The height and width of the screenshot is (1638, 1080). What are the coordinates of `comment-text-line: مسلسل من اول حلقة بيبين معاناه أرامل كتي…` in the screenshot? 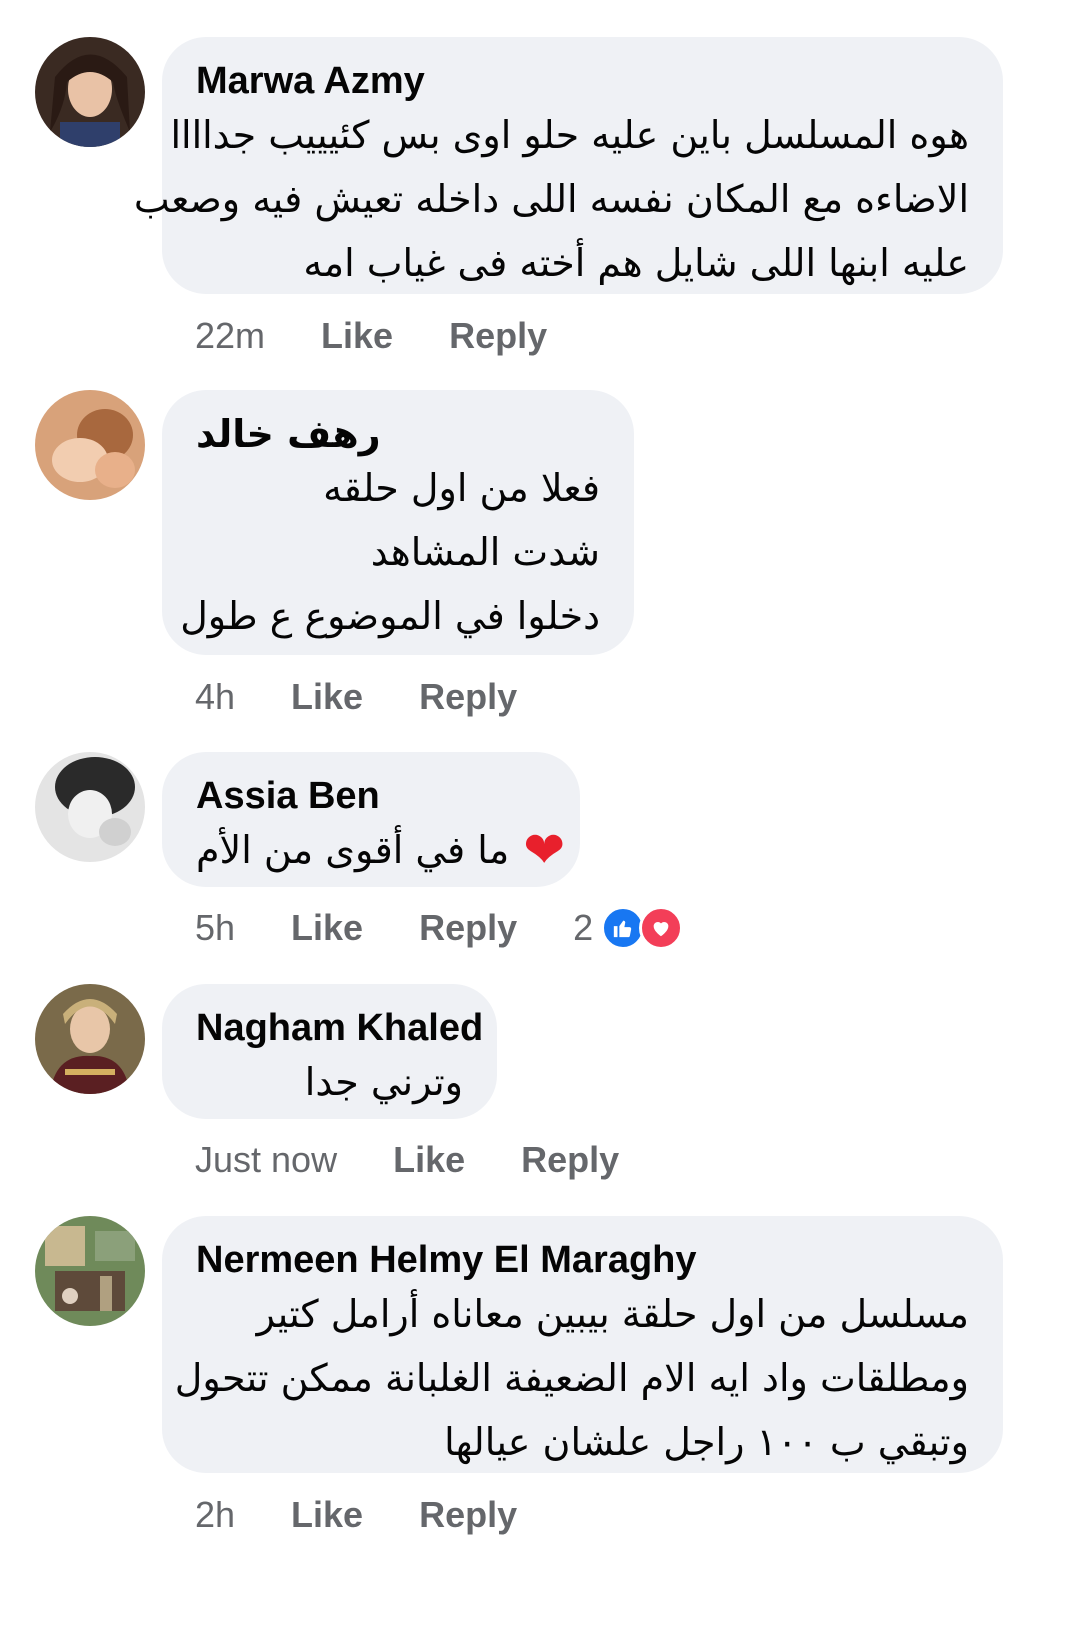 It's located at (612, 1314).